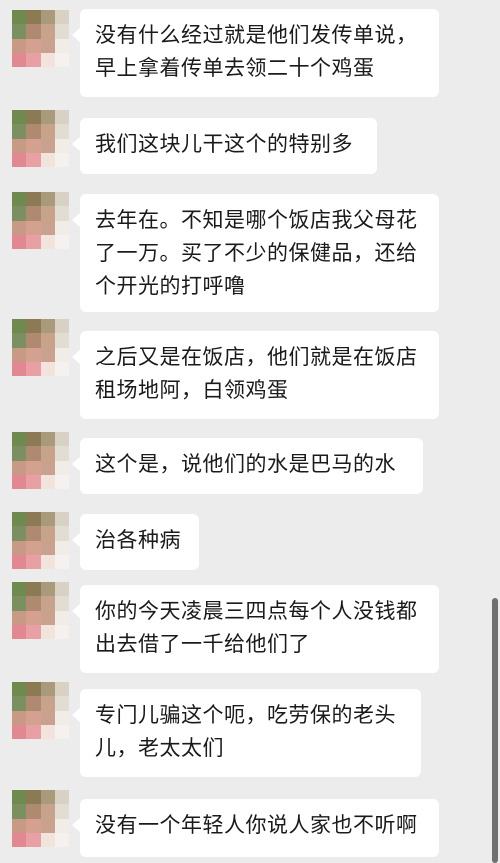  Describe the element at coordinates (255, 375) in the screenshot. I see `message-bubble: 之后又是在饭店，他们就是在饭店 租场地阿，白领鸡蛋` at that location.